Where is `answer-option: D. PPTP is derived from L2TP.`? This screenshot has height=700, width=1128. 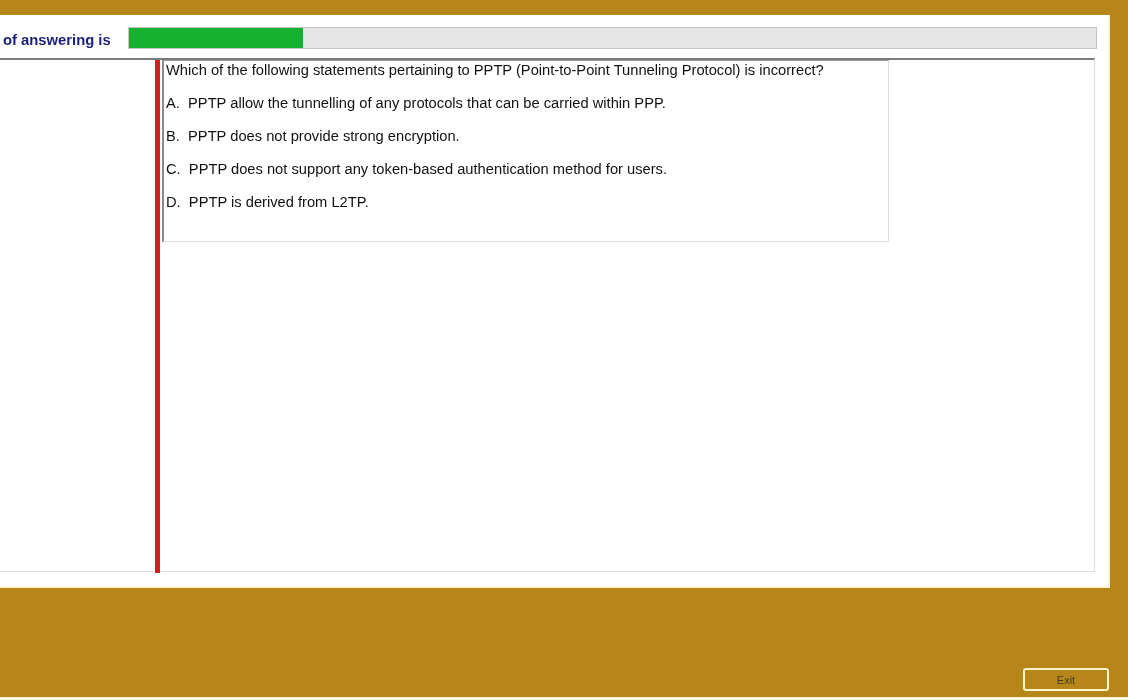 answer-option: D. PPTP is derived from L2TP. is located at coordinates (527, 202).